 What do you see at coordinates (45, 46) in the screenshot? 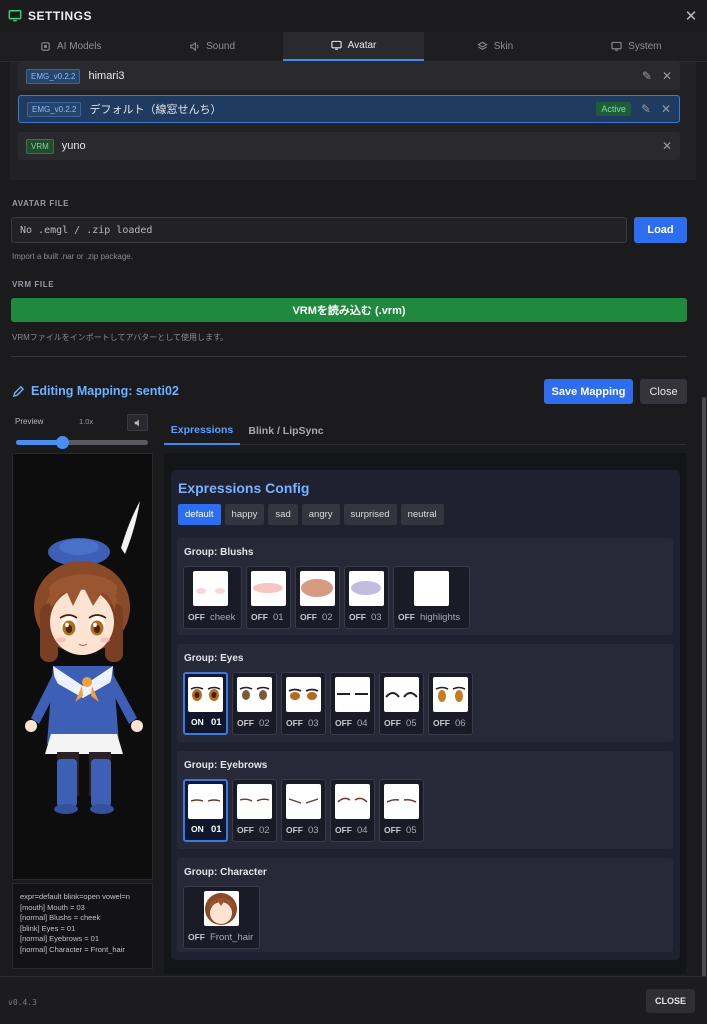
I see `chip-icon` at bounding box center [45, 46].